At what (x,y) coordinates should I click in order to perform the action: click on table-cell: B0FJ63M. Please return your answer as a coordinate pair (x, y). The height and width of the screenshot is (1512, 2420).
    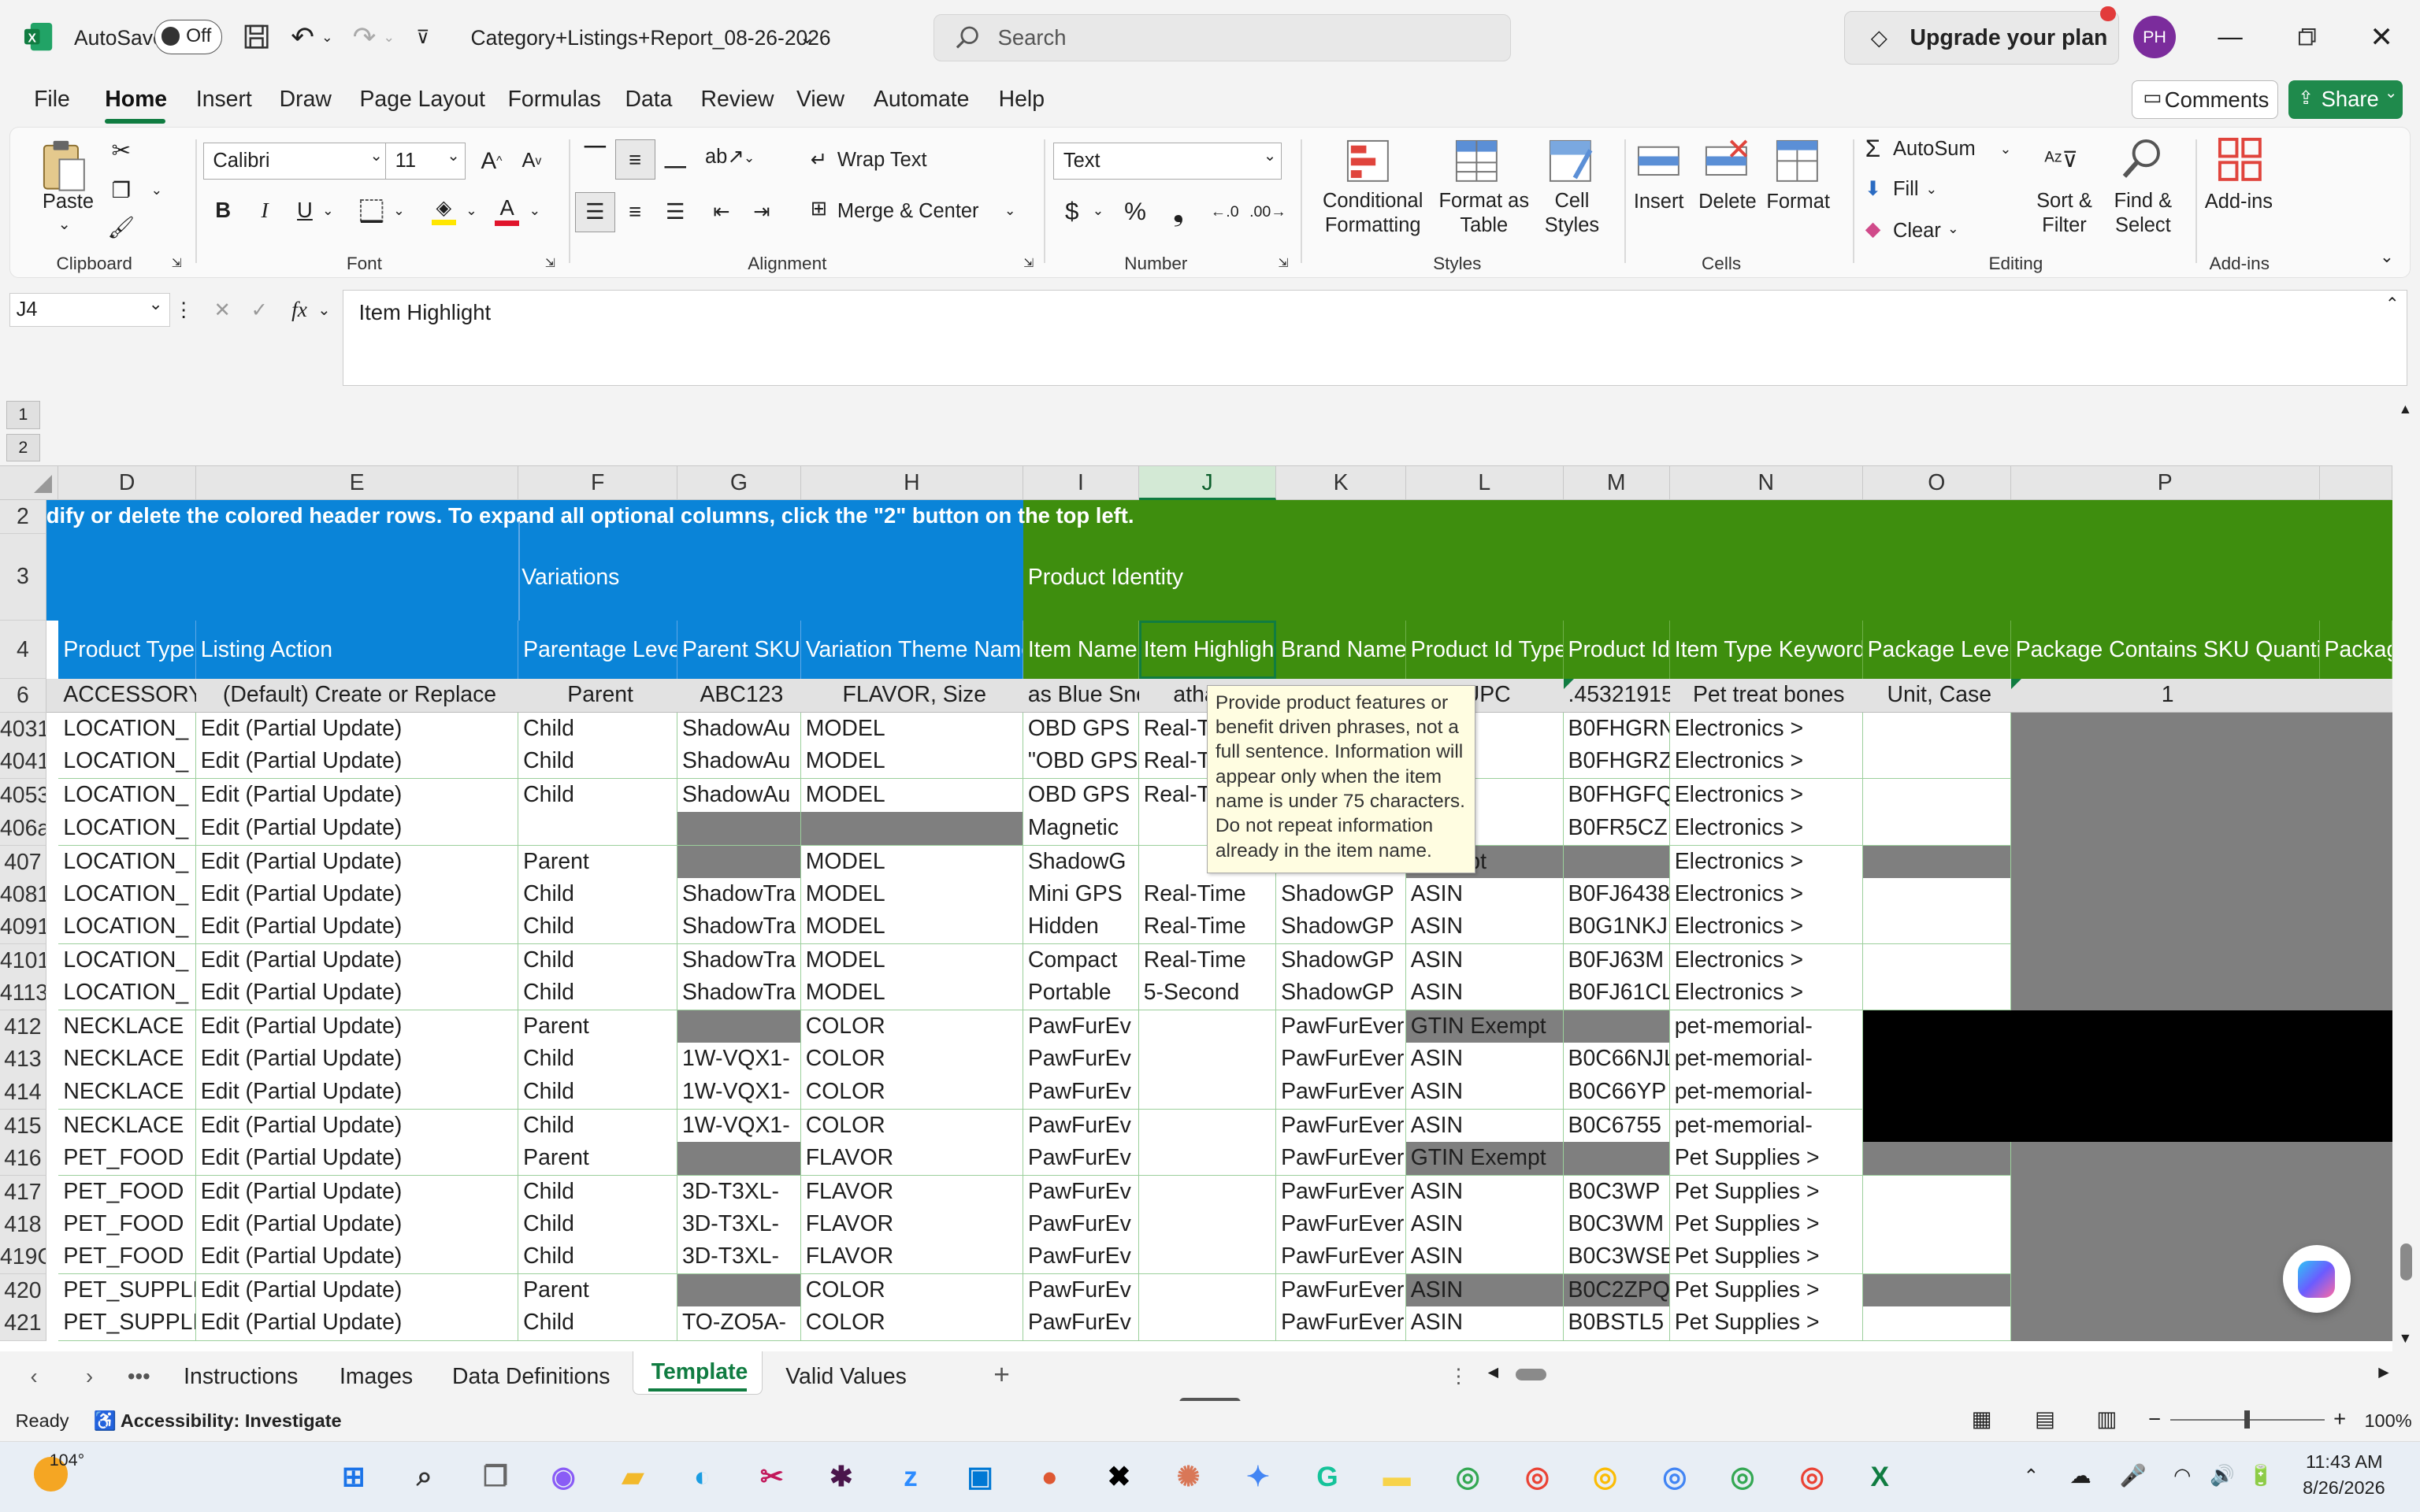
    Looking at the image, I should click on (1616, 961).